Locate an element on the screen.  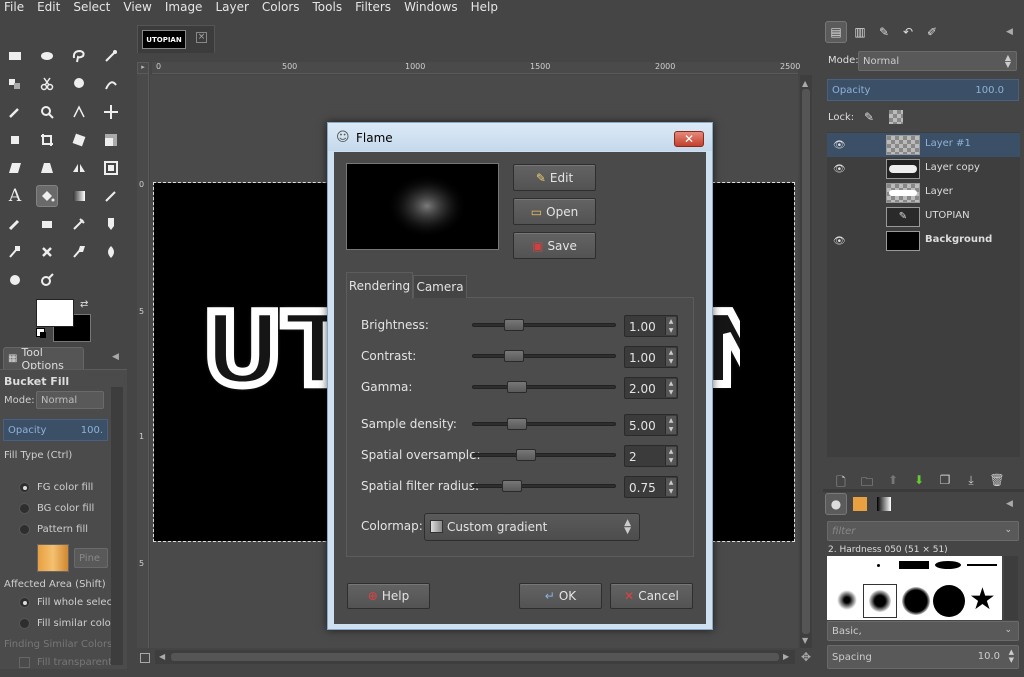
layer-mode-combo: Normal ▲ ▼ is located at coordinates (937, 61).